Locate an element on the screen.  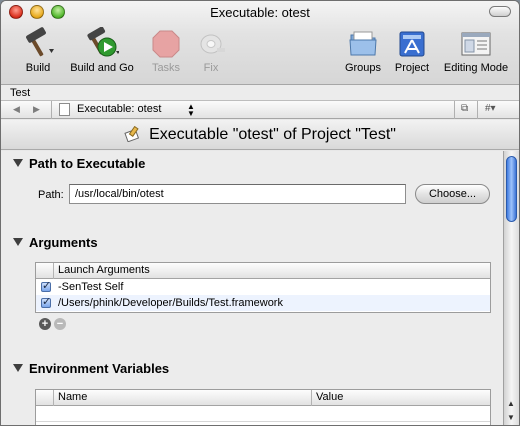
fix-button: Fix is located at coordinates (211, 50).